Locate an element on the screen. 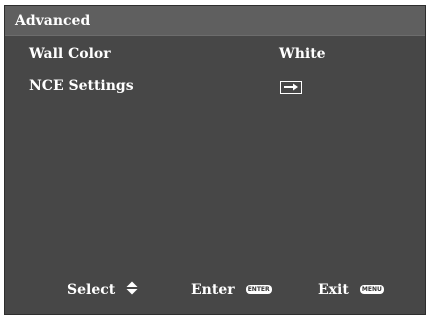  hint-select: Select is located at coordinates (102, 289).